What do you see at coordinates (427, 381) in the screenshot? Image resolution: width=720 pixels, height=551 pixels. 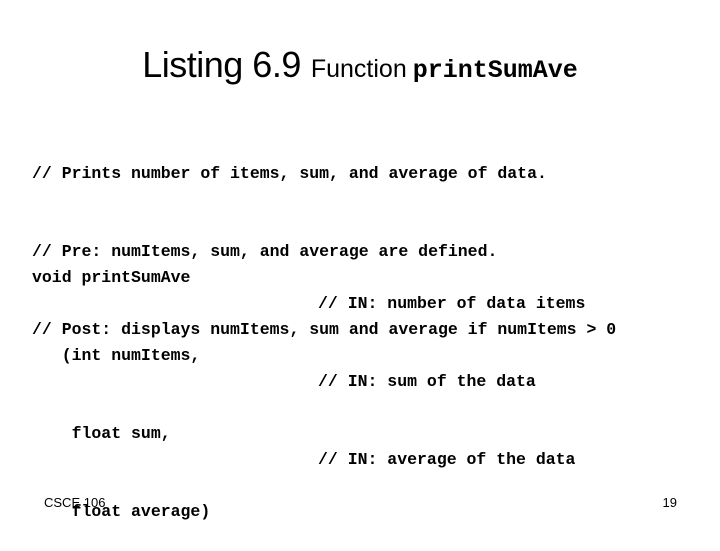 I see `param-comment-line: // IN: sum of the data` at bounding box center [427, 381].